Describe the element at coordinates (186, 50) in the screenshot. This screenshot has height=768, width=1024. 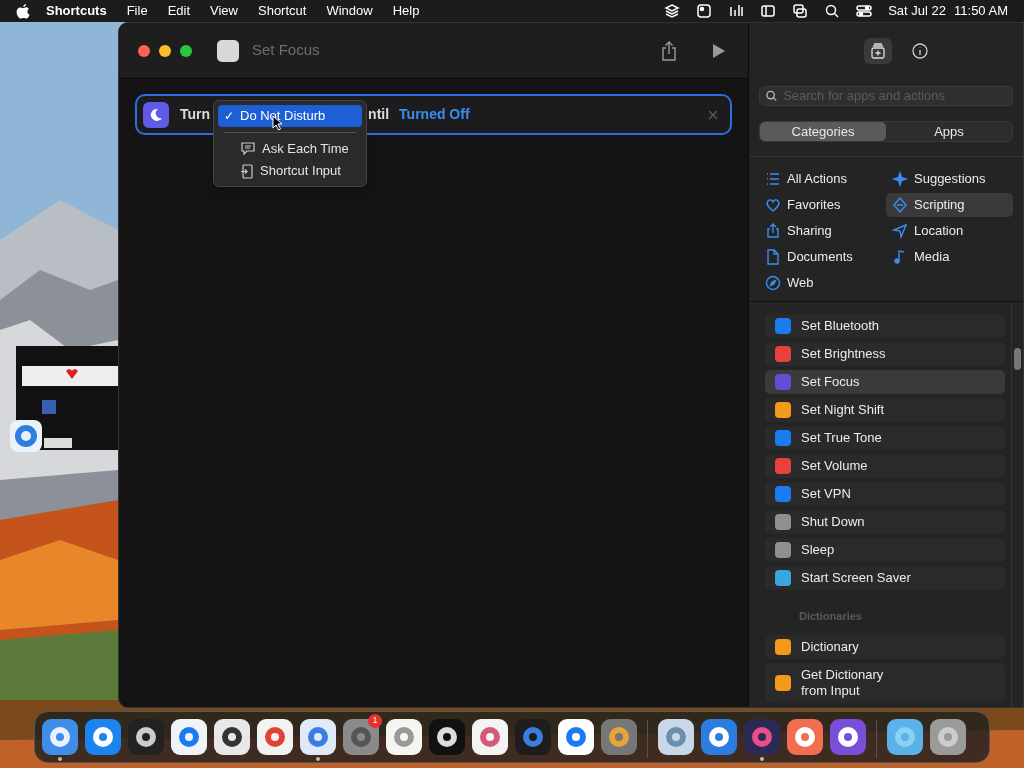
I see `zoom-button` at that location.